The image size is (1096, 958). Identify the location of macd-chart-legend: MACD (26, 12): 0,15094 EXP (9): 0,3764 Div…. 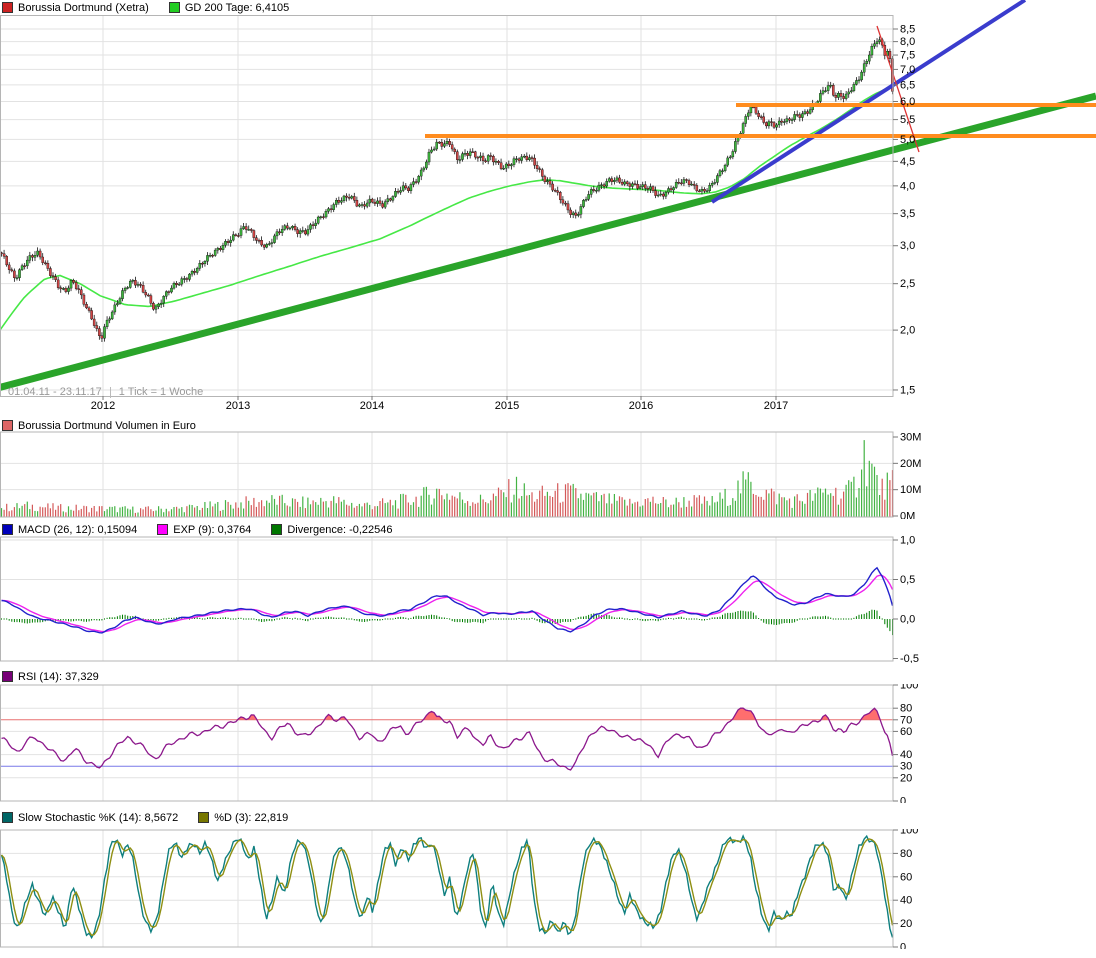
(197, 529).